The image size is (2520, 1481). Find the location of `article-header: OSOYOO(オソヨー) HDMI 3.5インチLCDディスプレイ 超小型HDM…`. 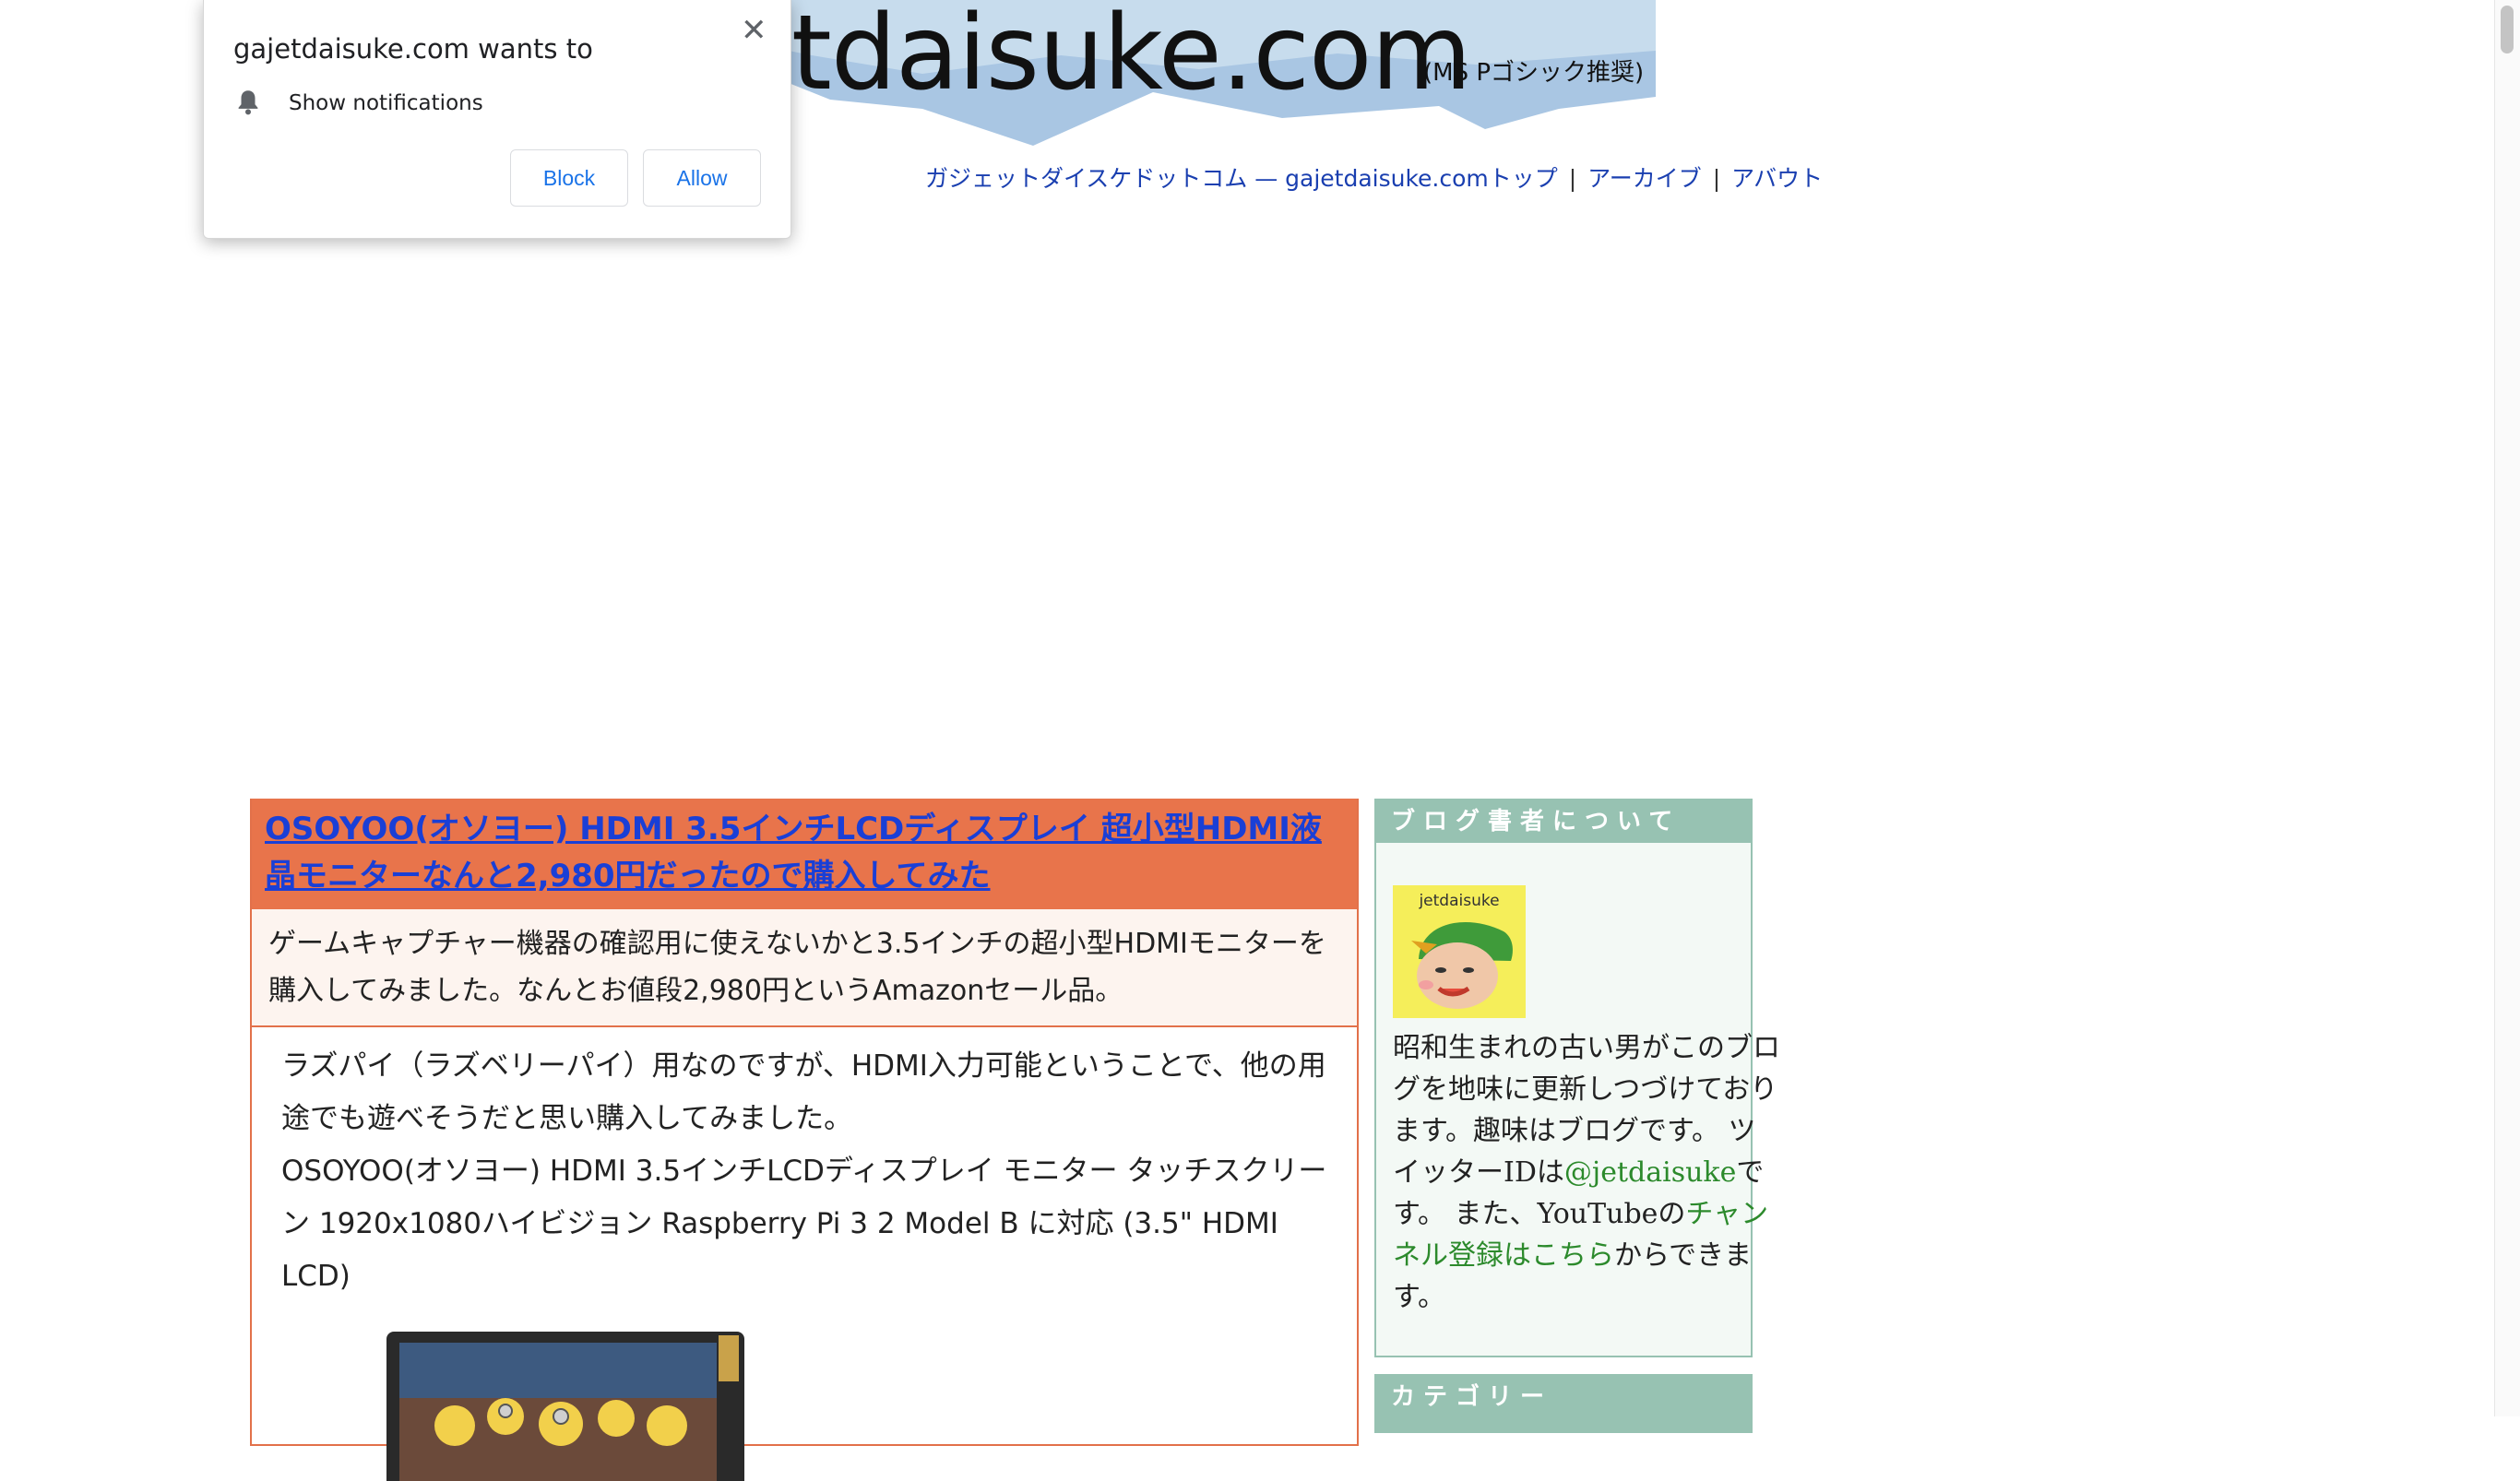

article-header: OSOYOO(オソヨー) HDMI 3.5インチLCDディスプレイ 超小型HDM… is located at coordinates (804, 854).